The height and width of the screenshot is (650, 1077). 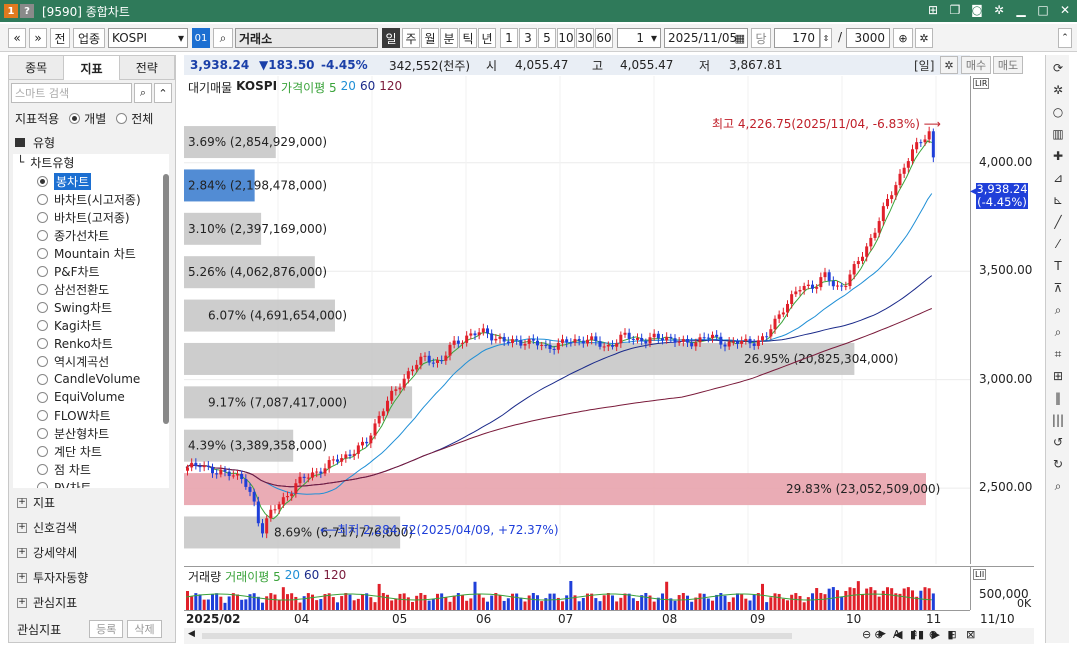 What do you see at coordinates (86, 253) in the screenshot?
I see `chart-type-item: Mountain 차트` at bounding box center [86, 253].